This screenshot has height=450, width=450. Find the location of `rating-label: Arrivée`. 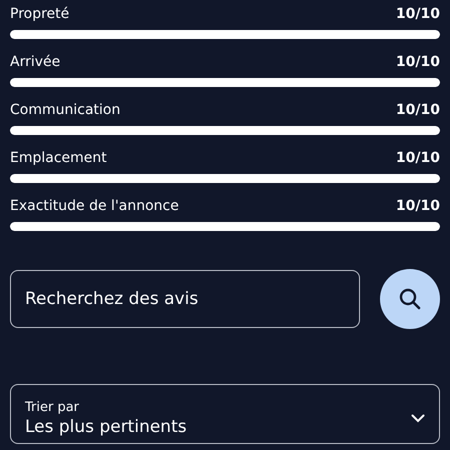

rating-label: Arrivée is located at coordinates (35, 62).